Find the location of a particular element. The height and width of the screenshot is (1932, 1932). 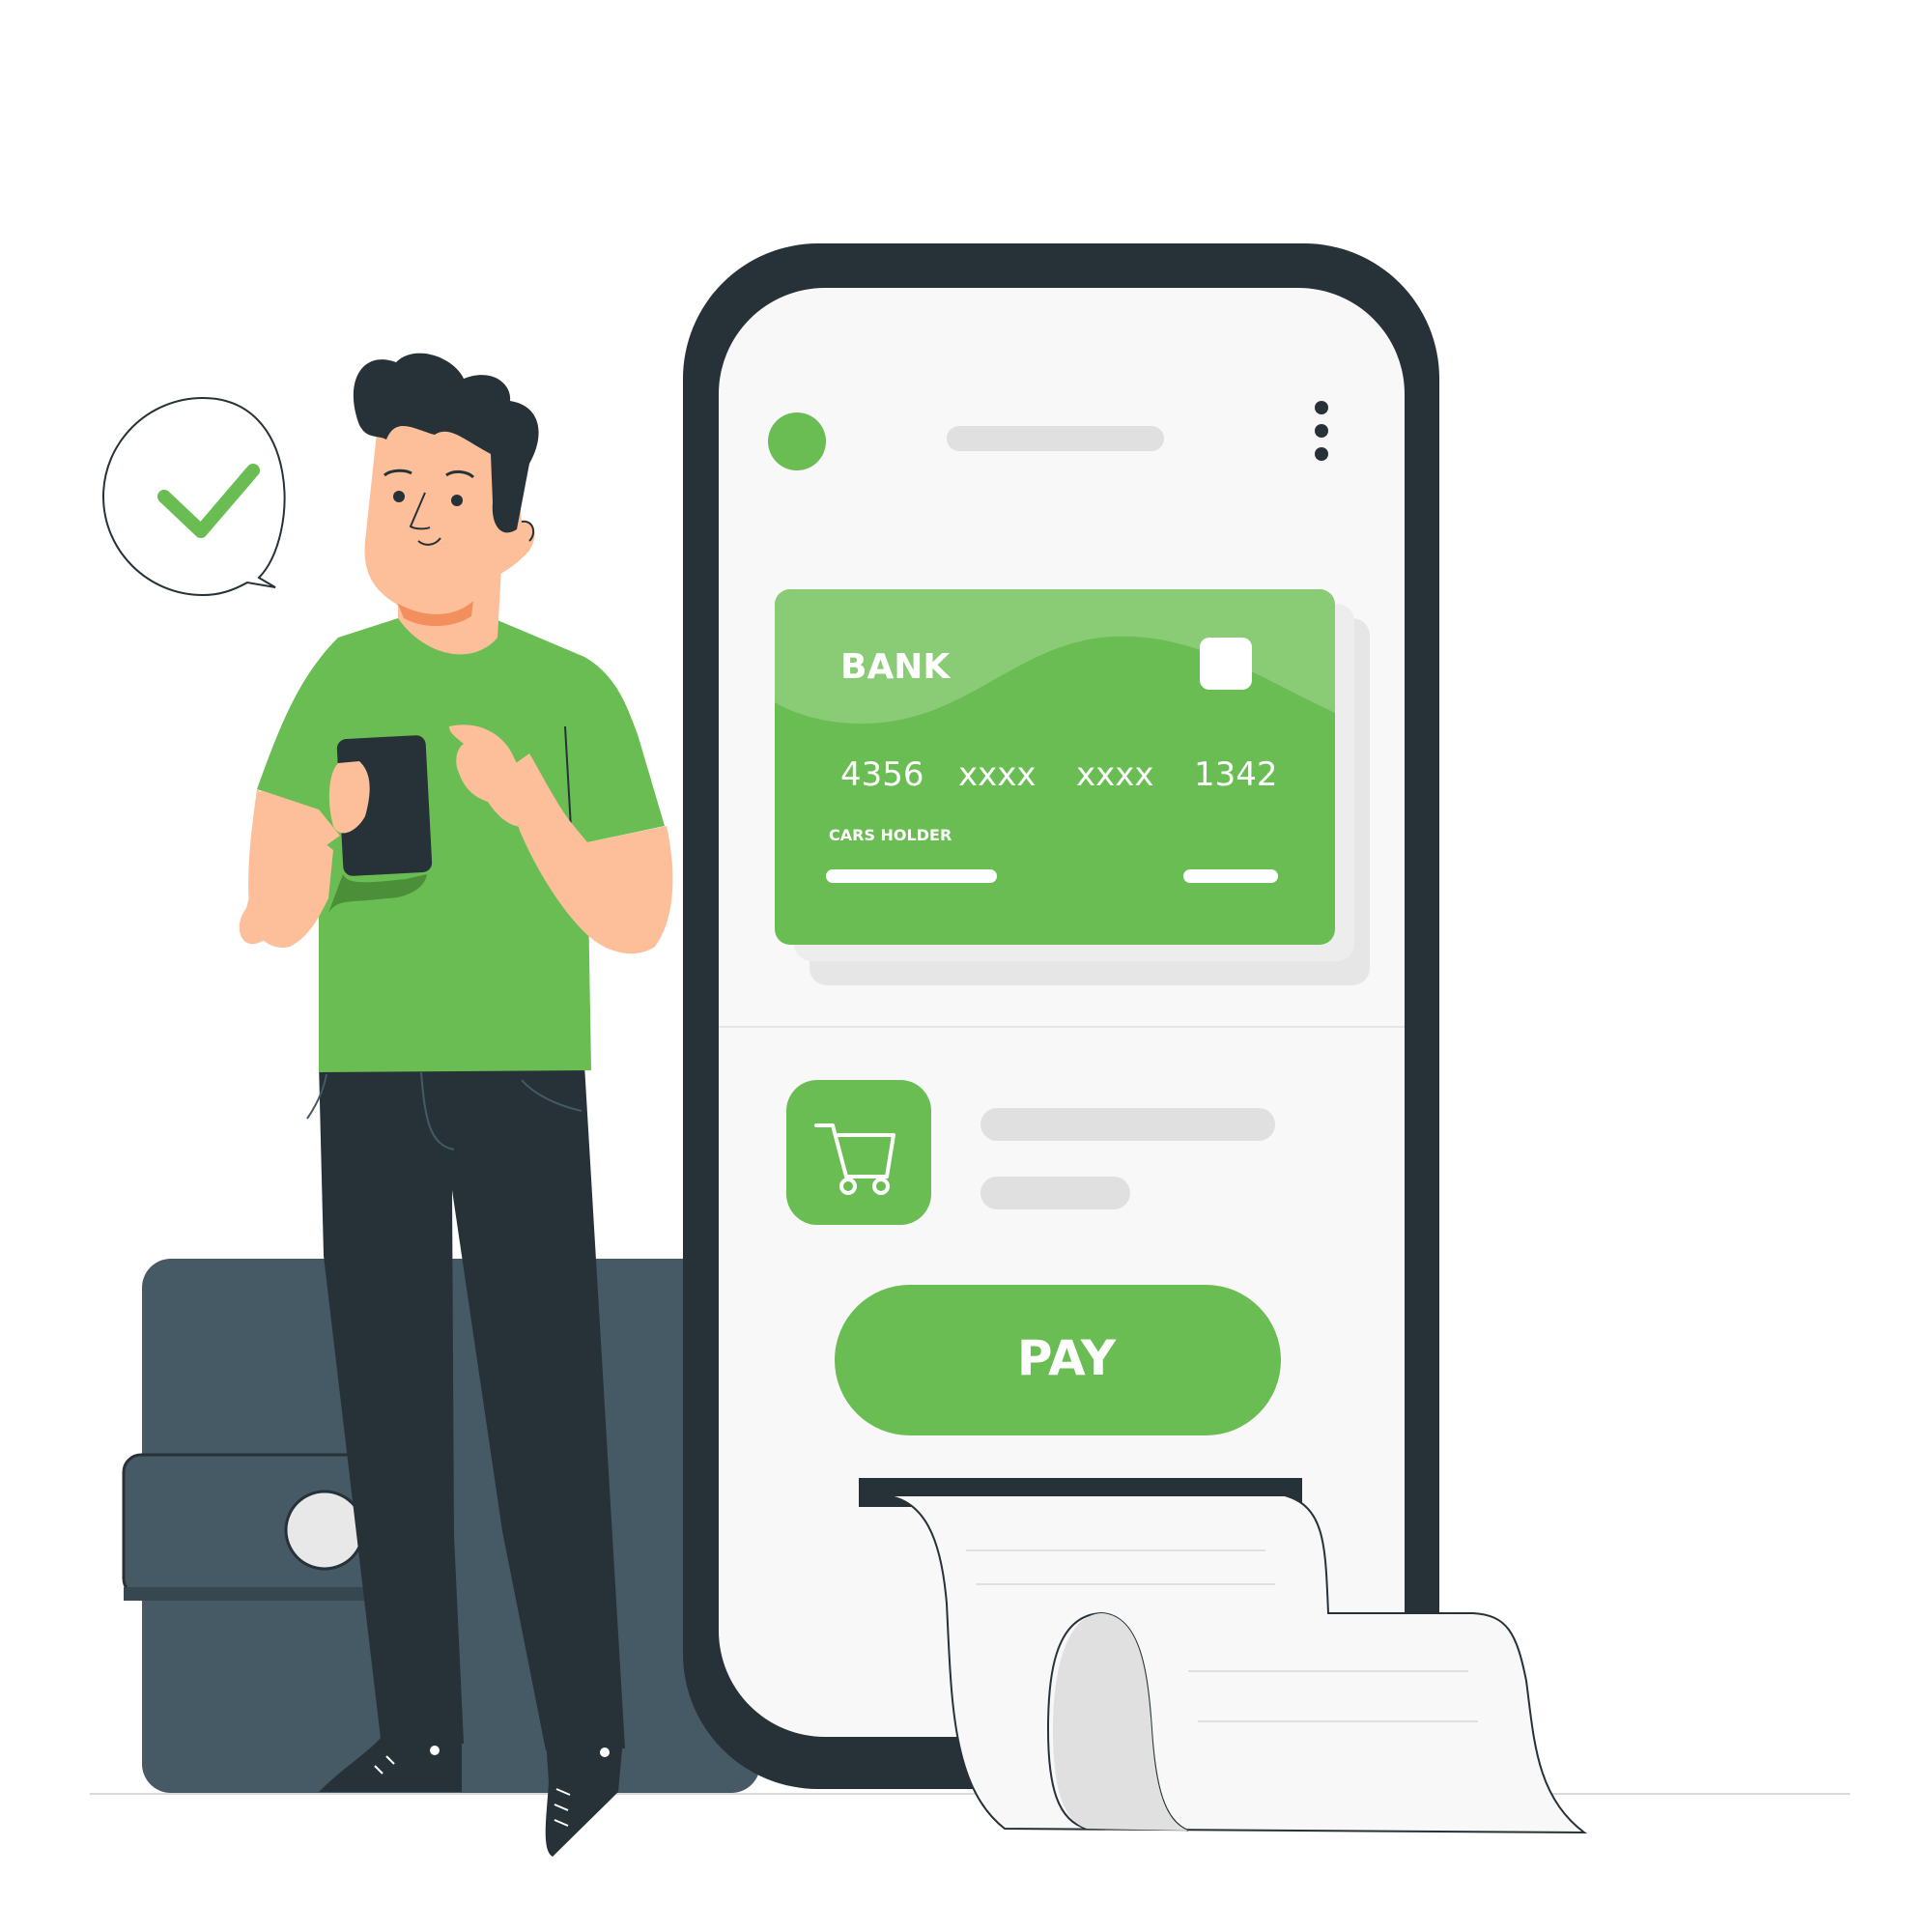

card-holder-label: CARS HOLDER is located at coordinates (890, 835).